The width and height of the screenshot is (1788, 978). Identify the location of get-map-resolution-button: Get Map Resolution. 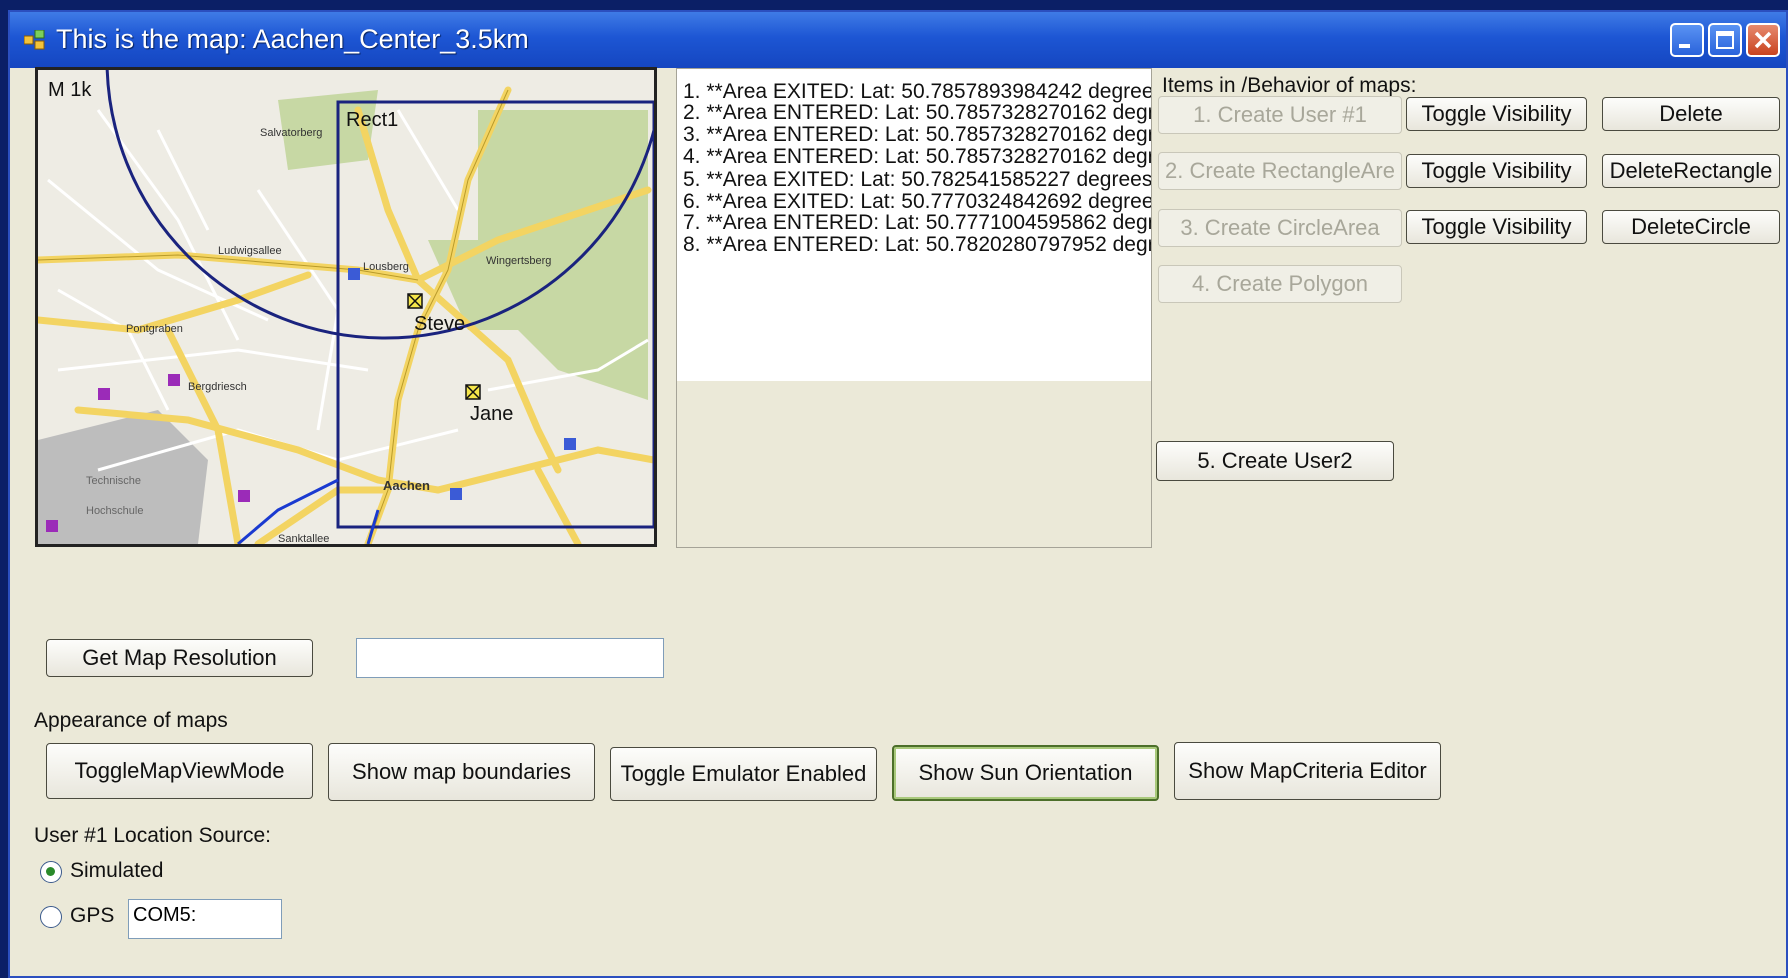
(179, 658).